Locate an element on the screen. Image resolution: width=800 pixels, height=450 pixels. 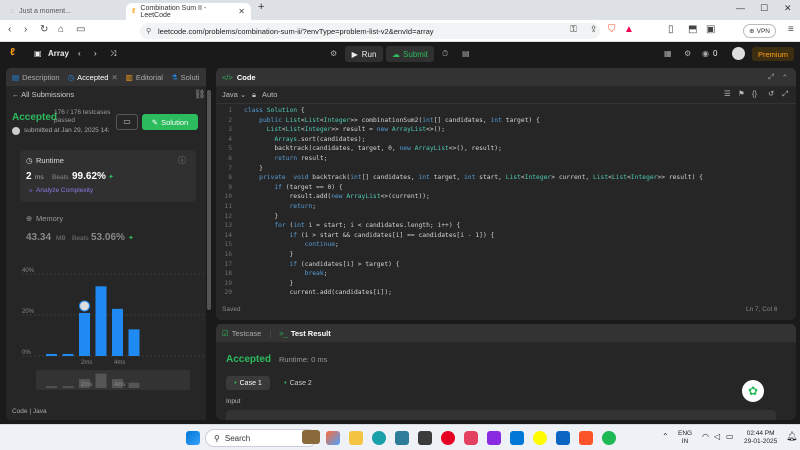
all-submissions-link: ← All Submissions is located at coordinates (43, 94).